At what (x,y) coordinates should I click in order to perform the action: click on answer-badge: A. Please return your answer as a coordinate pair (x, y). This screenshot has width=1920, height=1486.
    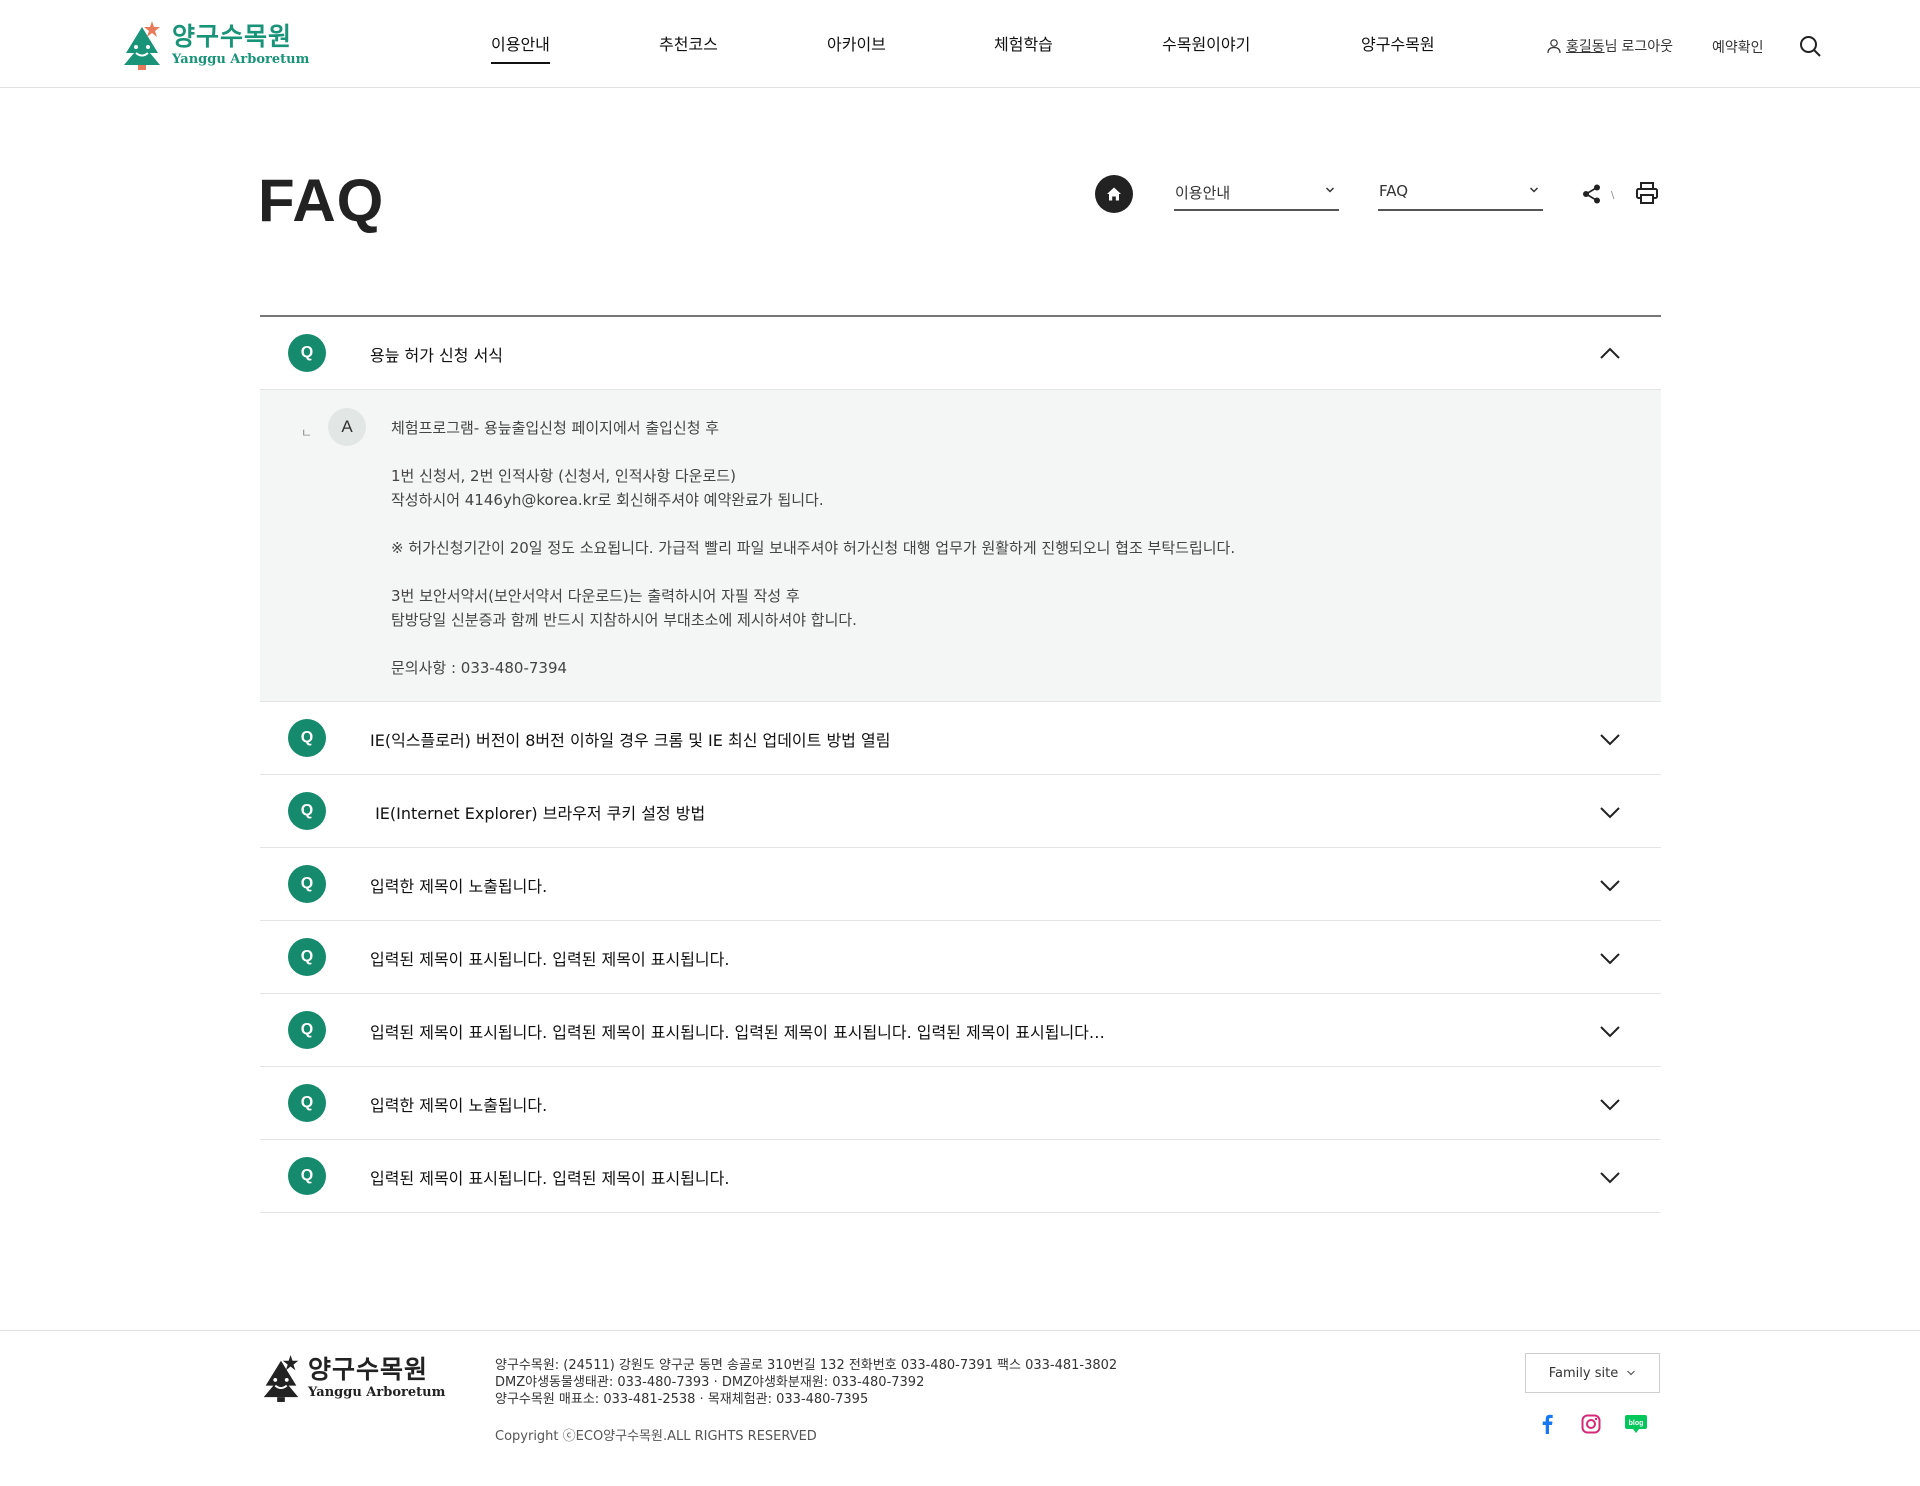
    Looking at the image, I should click on (347, 427).